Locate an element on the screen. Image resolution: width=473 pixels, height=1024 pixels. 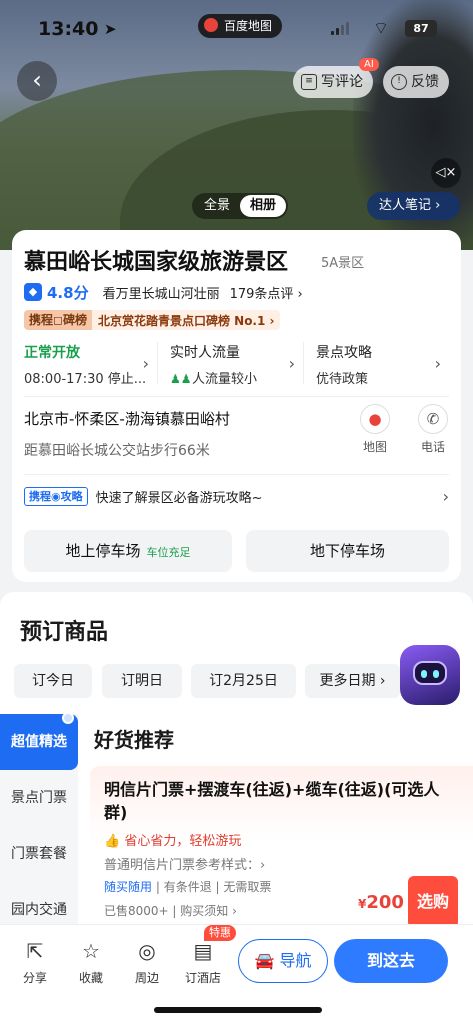
category-sidebar: 超值精选 景点门票 门票套餐 园内交通 is located at coordinates (39, 833).